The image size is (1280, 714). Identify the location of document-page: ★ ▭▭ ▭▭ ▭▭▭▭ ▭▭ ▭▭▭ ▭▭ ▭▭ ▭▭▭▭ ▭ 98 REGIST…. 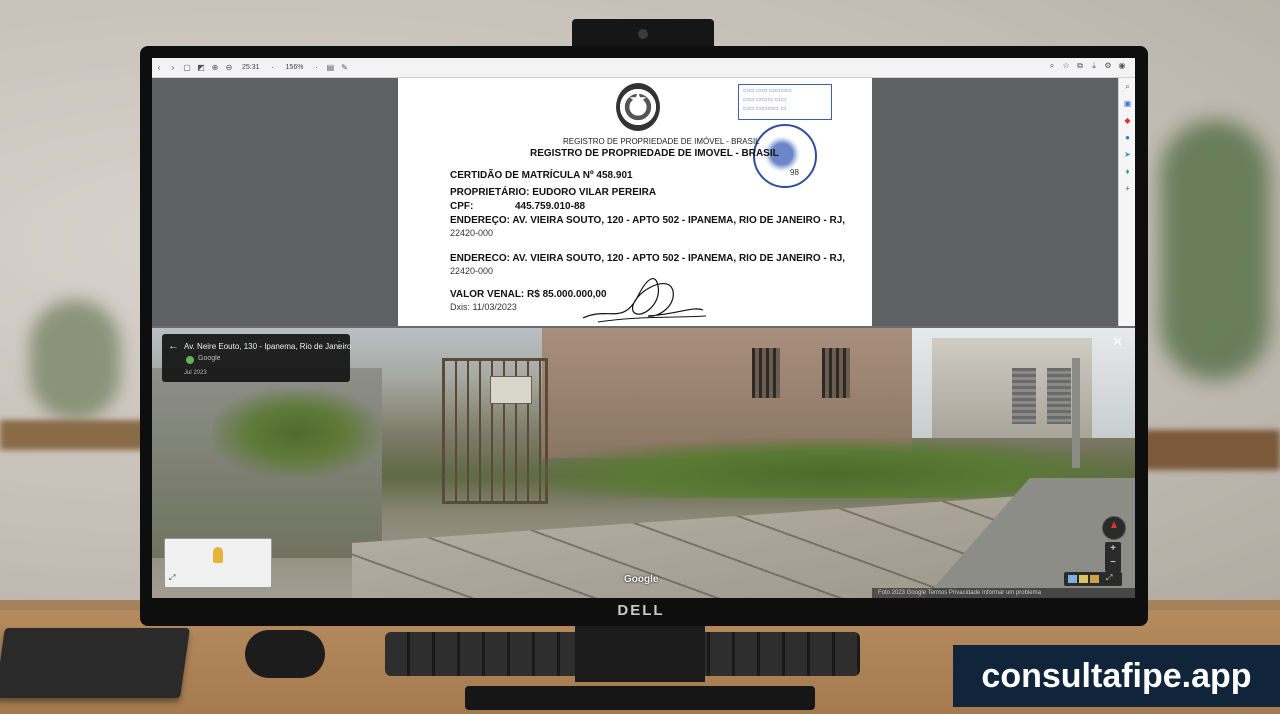
(635, 202).